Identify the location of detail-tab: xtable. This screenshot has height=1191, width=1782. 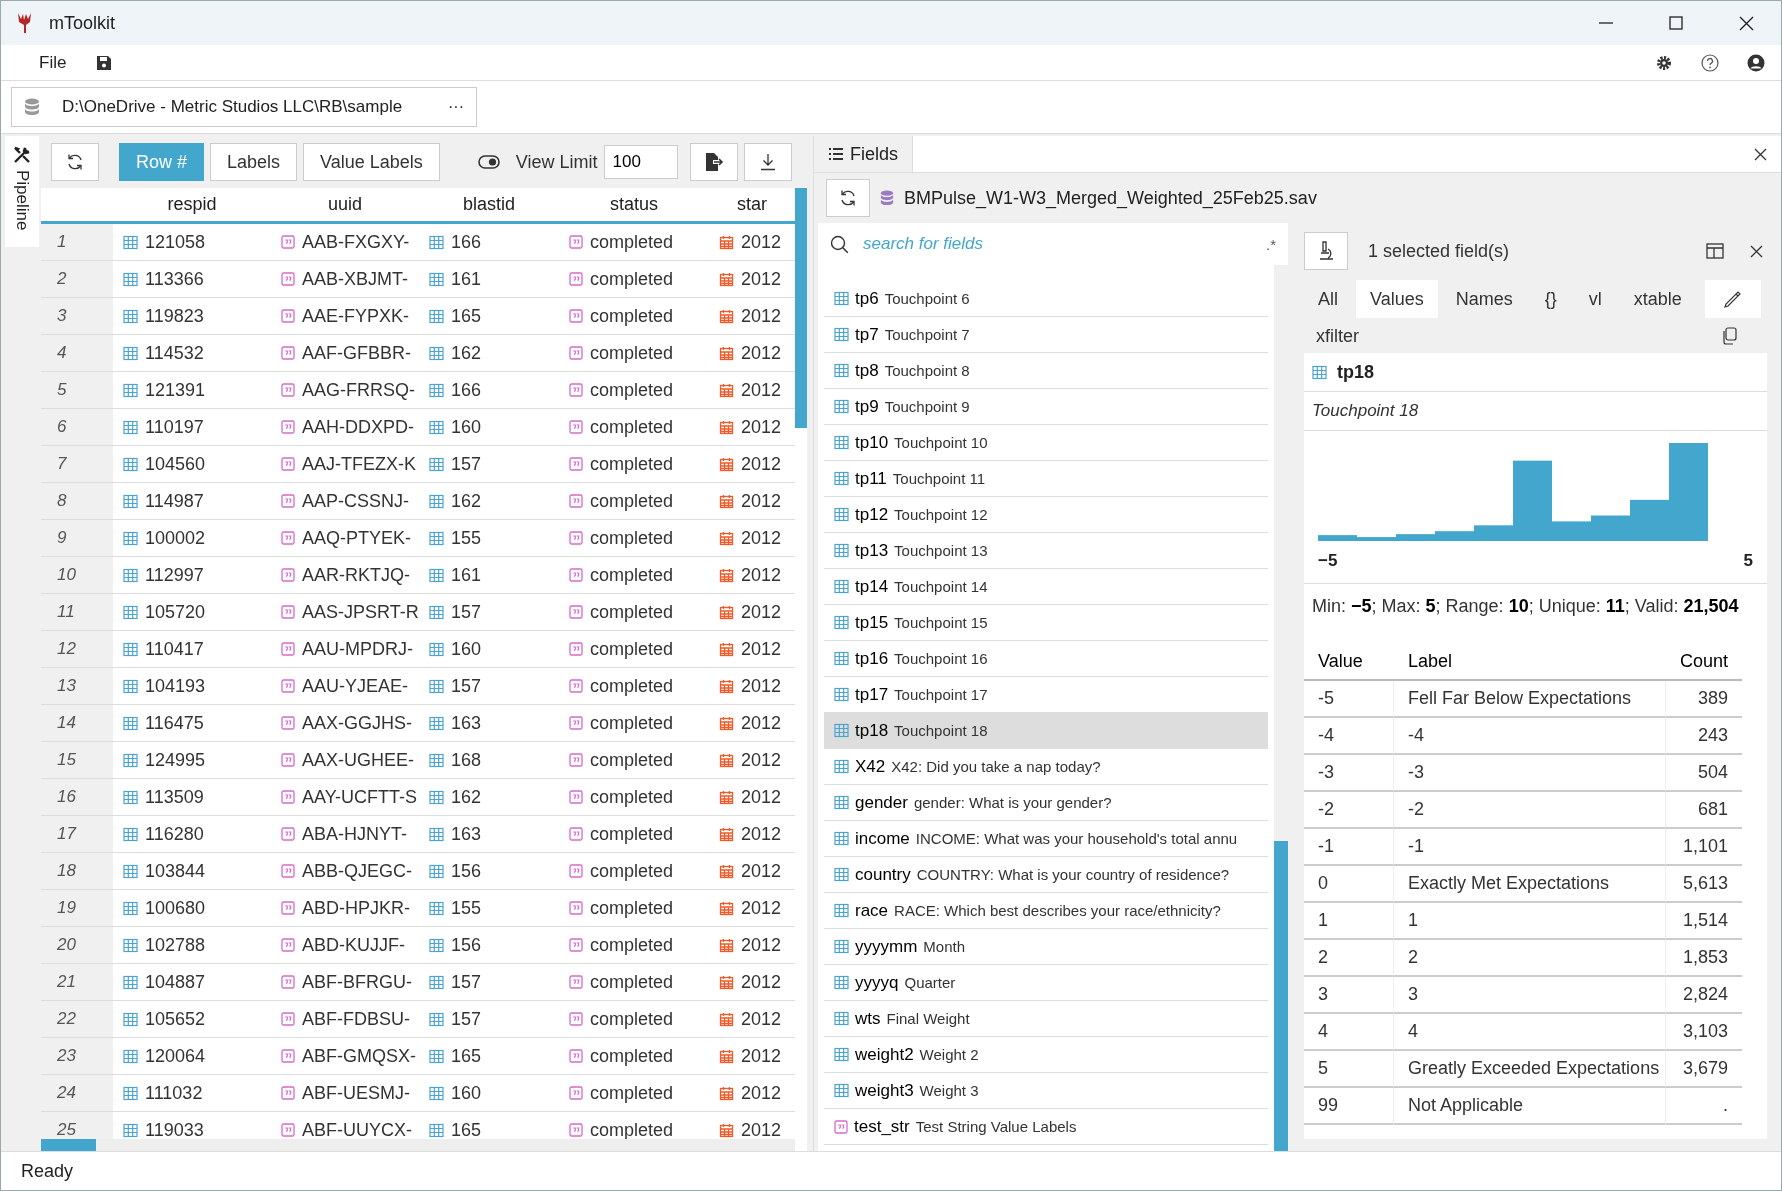
(1657, 299).